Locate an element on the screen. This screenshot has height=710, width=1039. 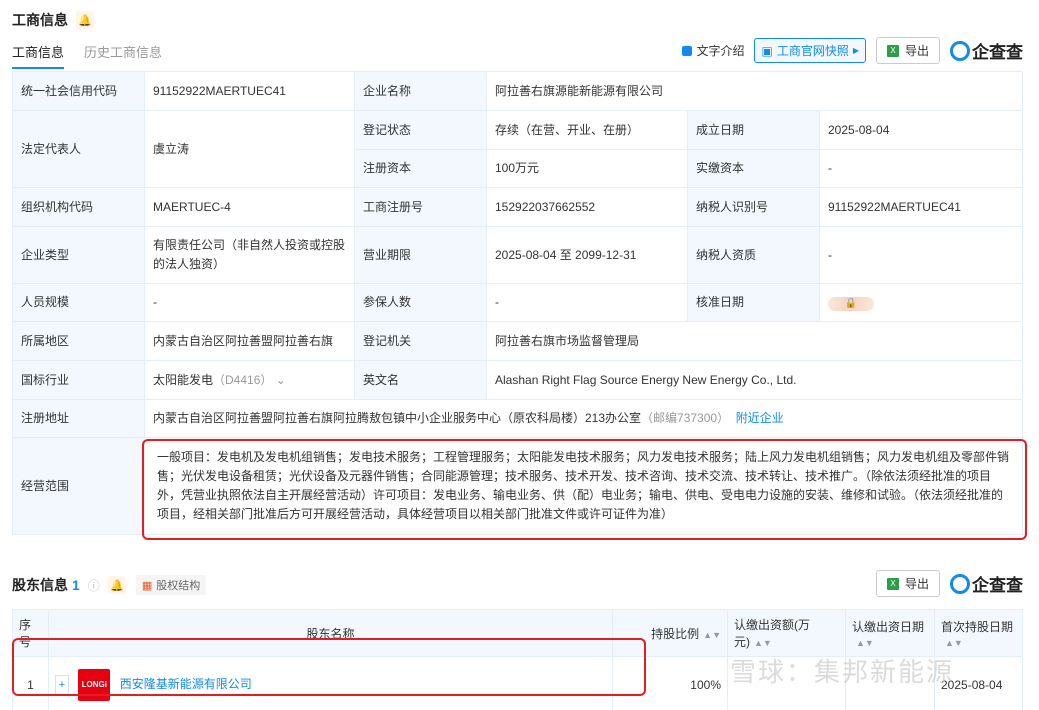
highlight-box-scope is located at coordinates (584, 489).